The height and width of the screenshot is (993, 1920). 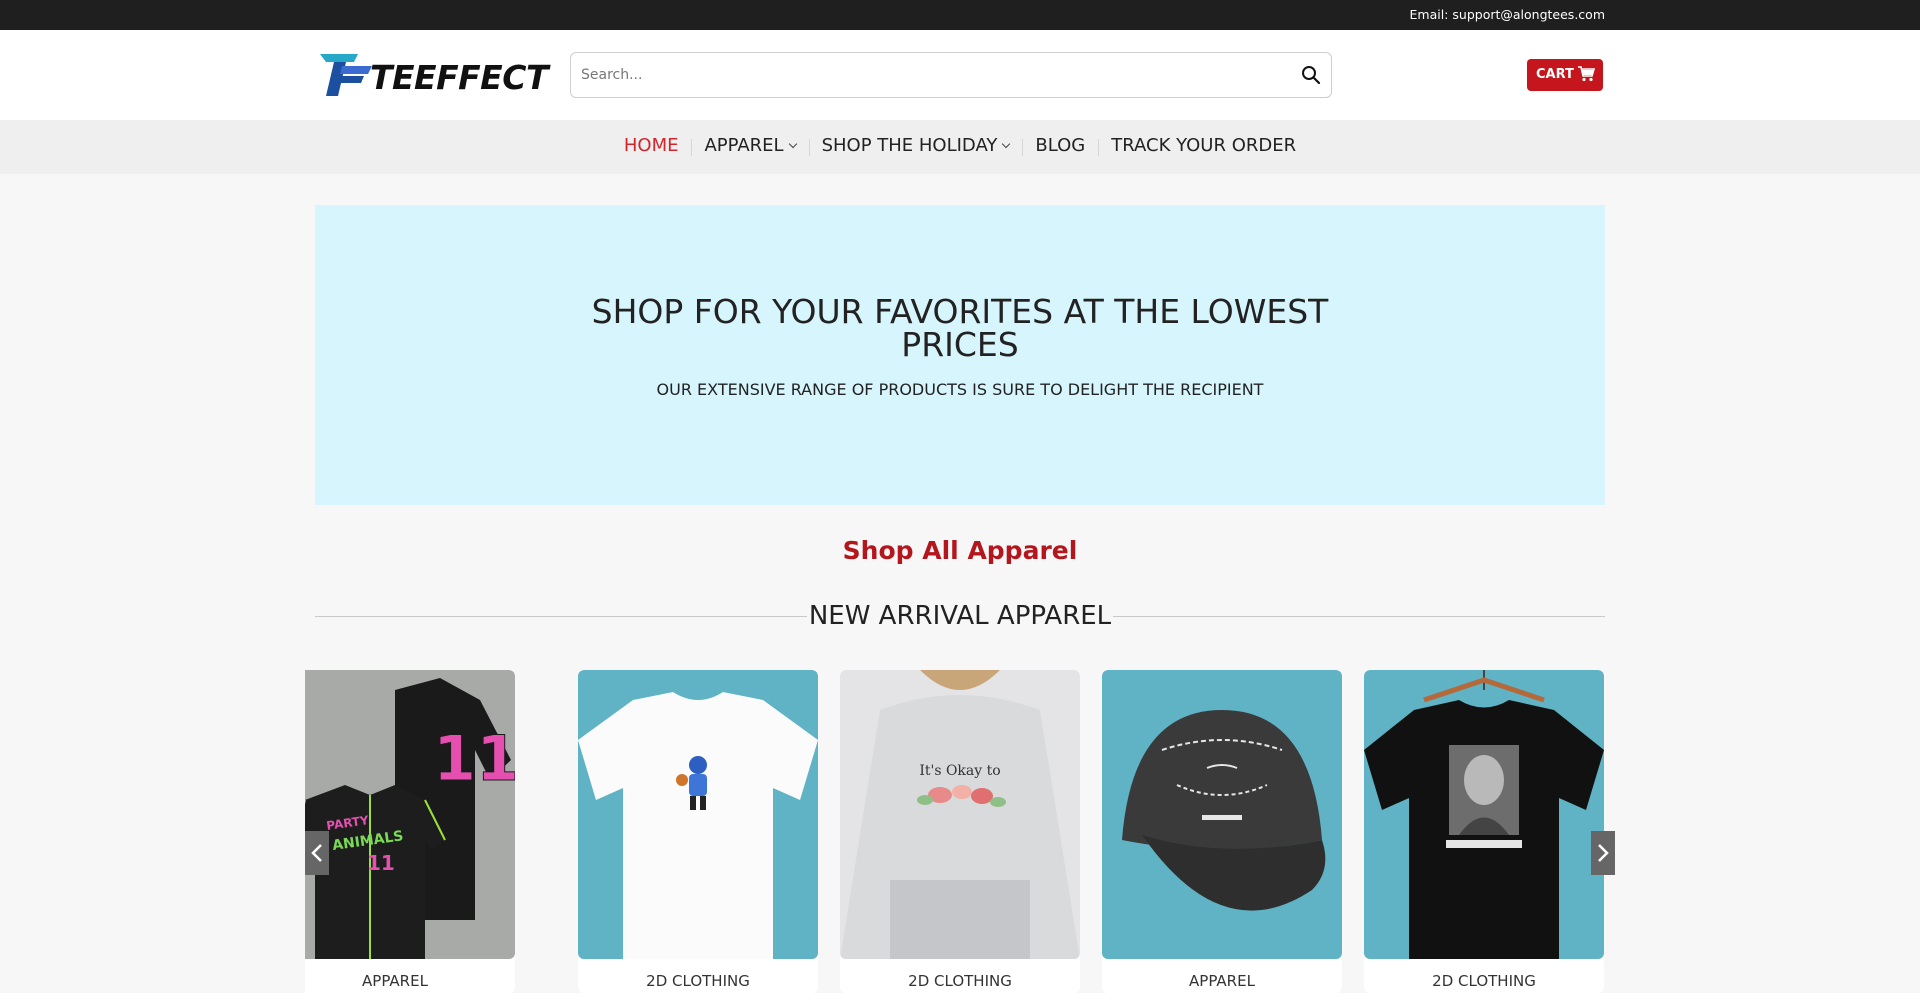 I want to click on cart-icon, so click(x=1586, y=74).